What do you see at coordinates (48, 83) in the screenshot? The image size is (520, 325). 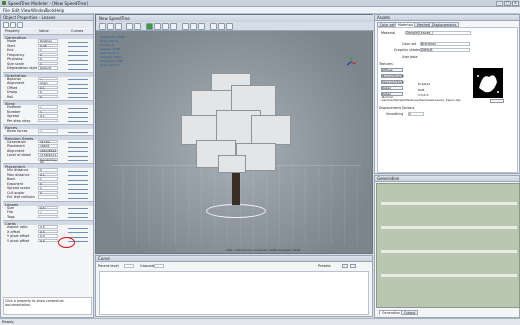 I see `property-value: Align` at bounding box center [48, 83].